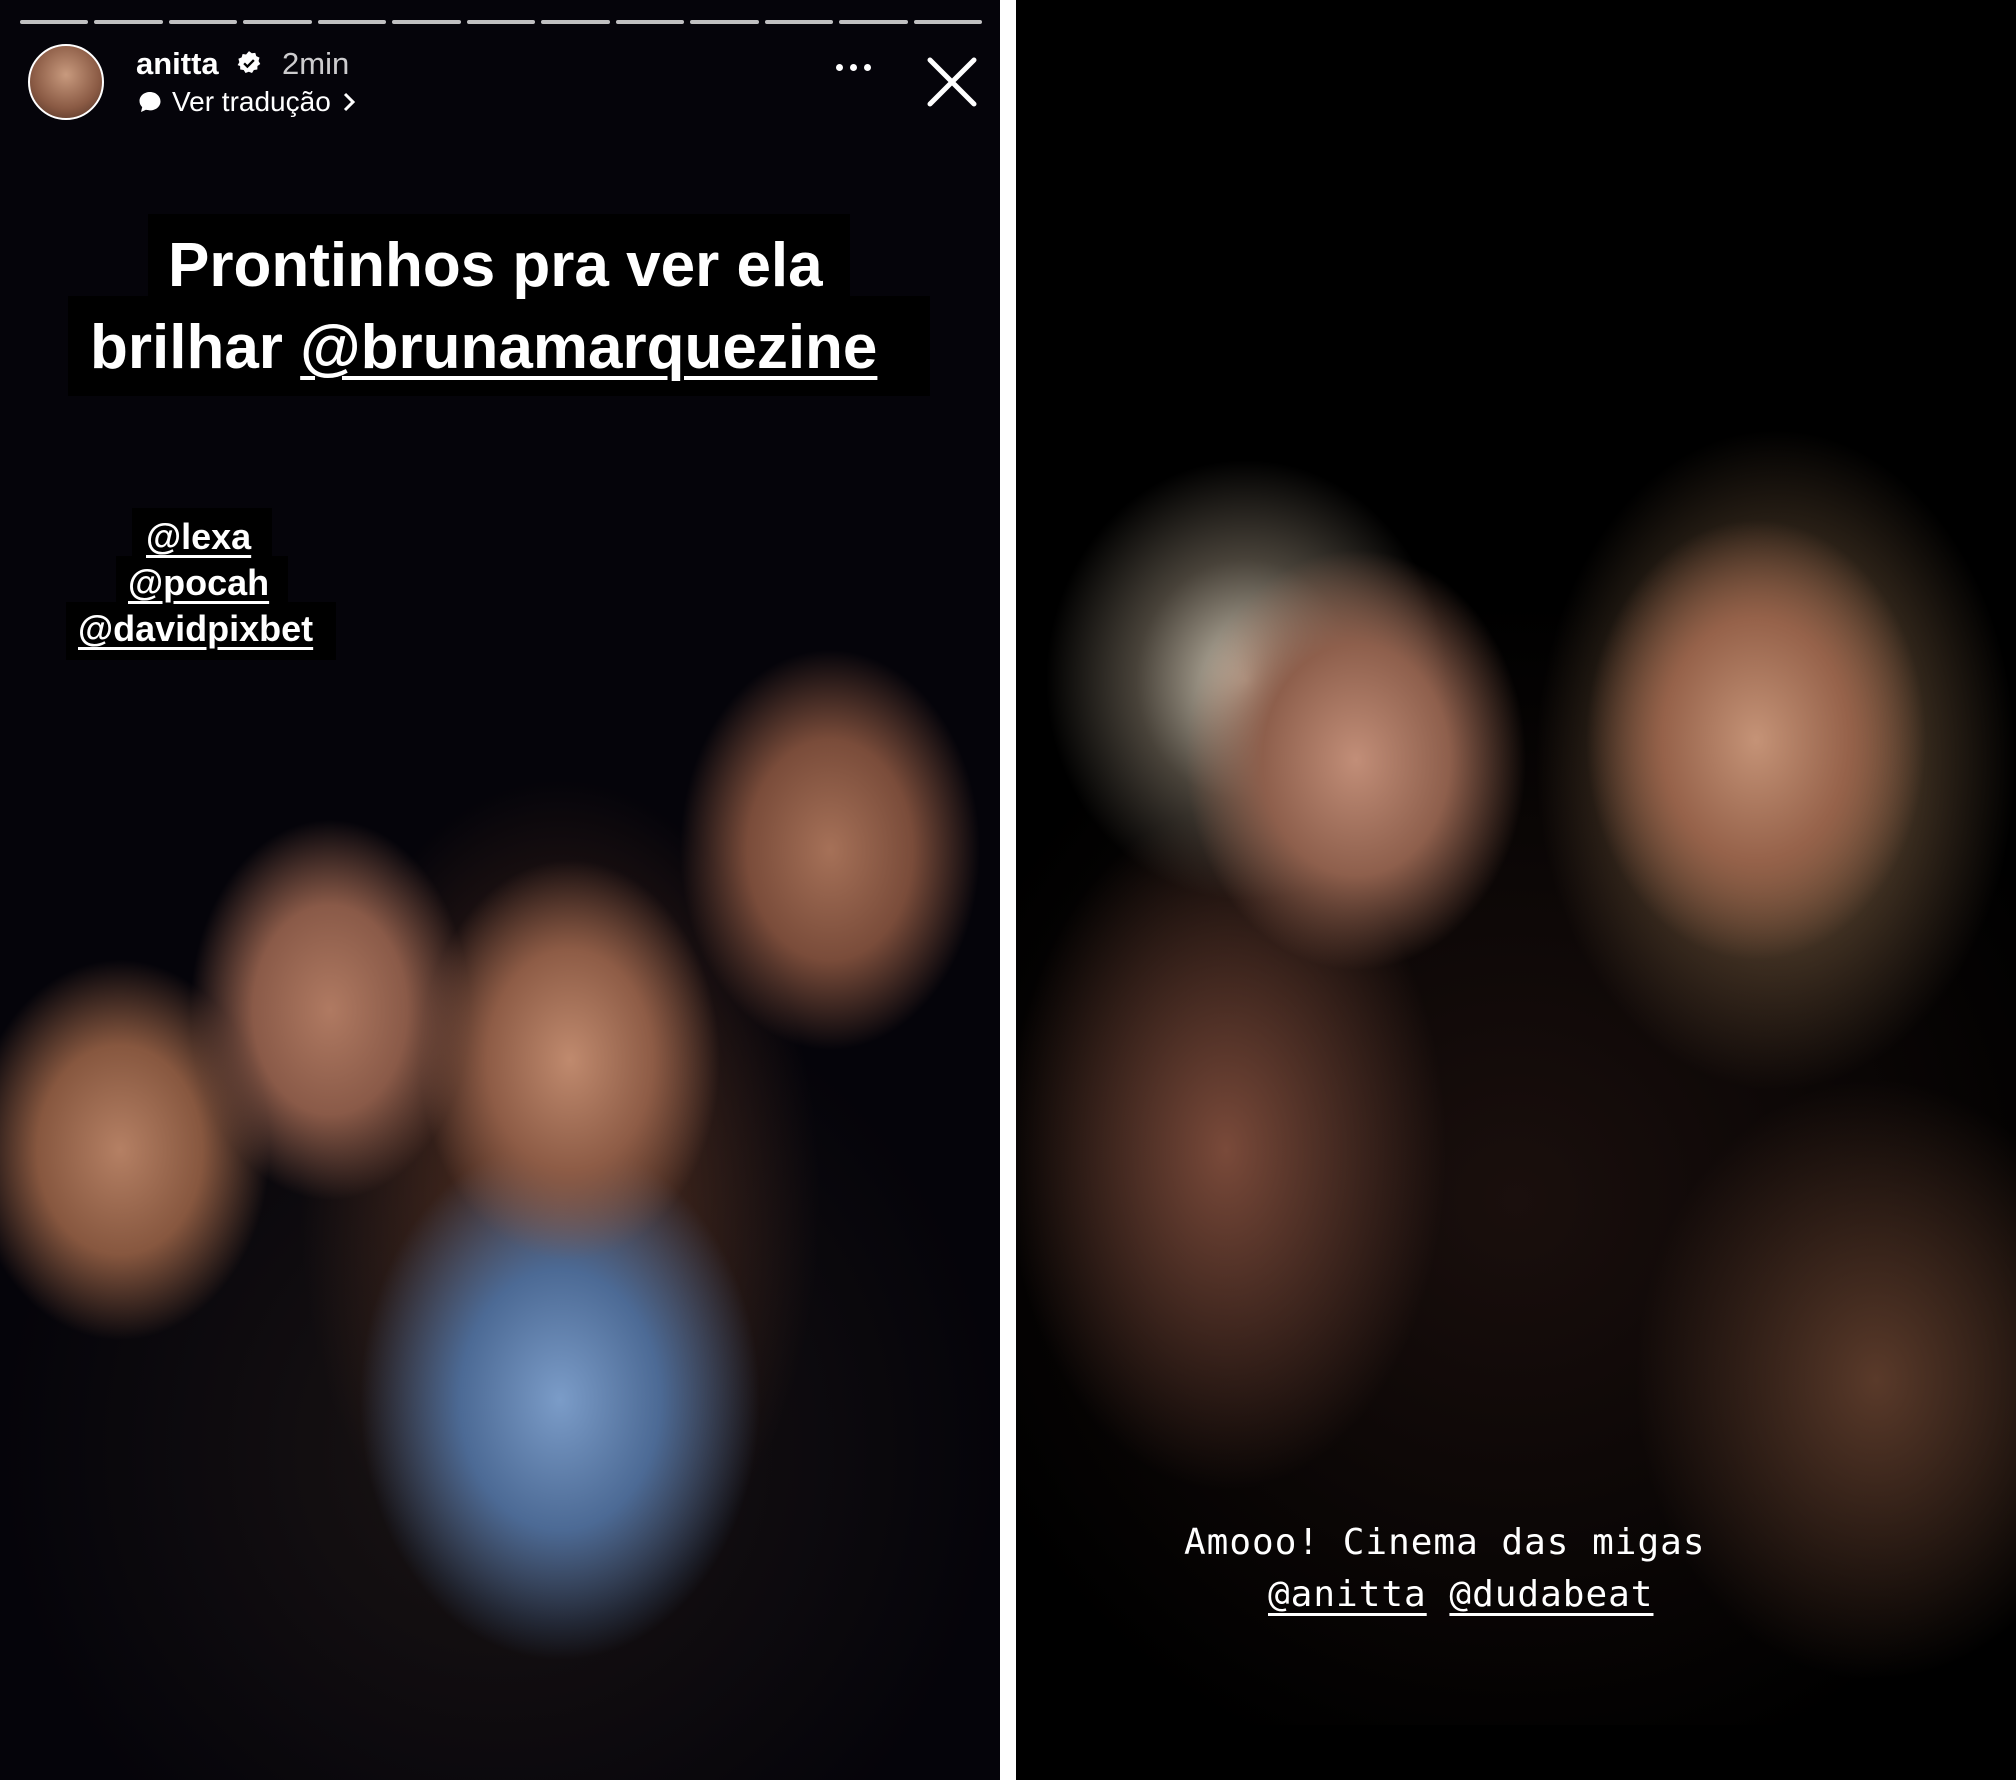 This screenshot has height=1780, width=2016. What do you see at coordinates (66, 82) in the screenshot?
I see `avatar` at bounding box center [66, 82].